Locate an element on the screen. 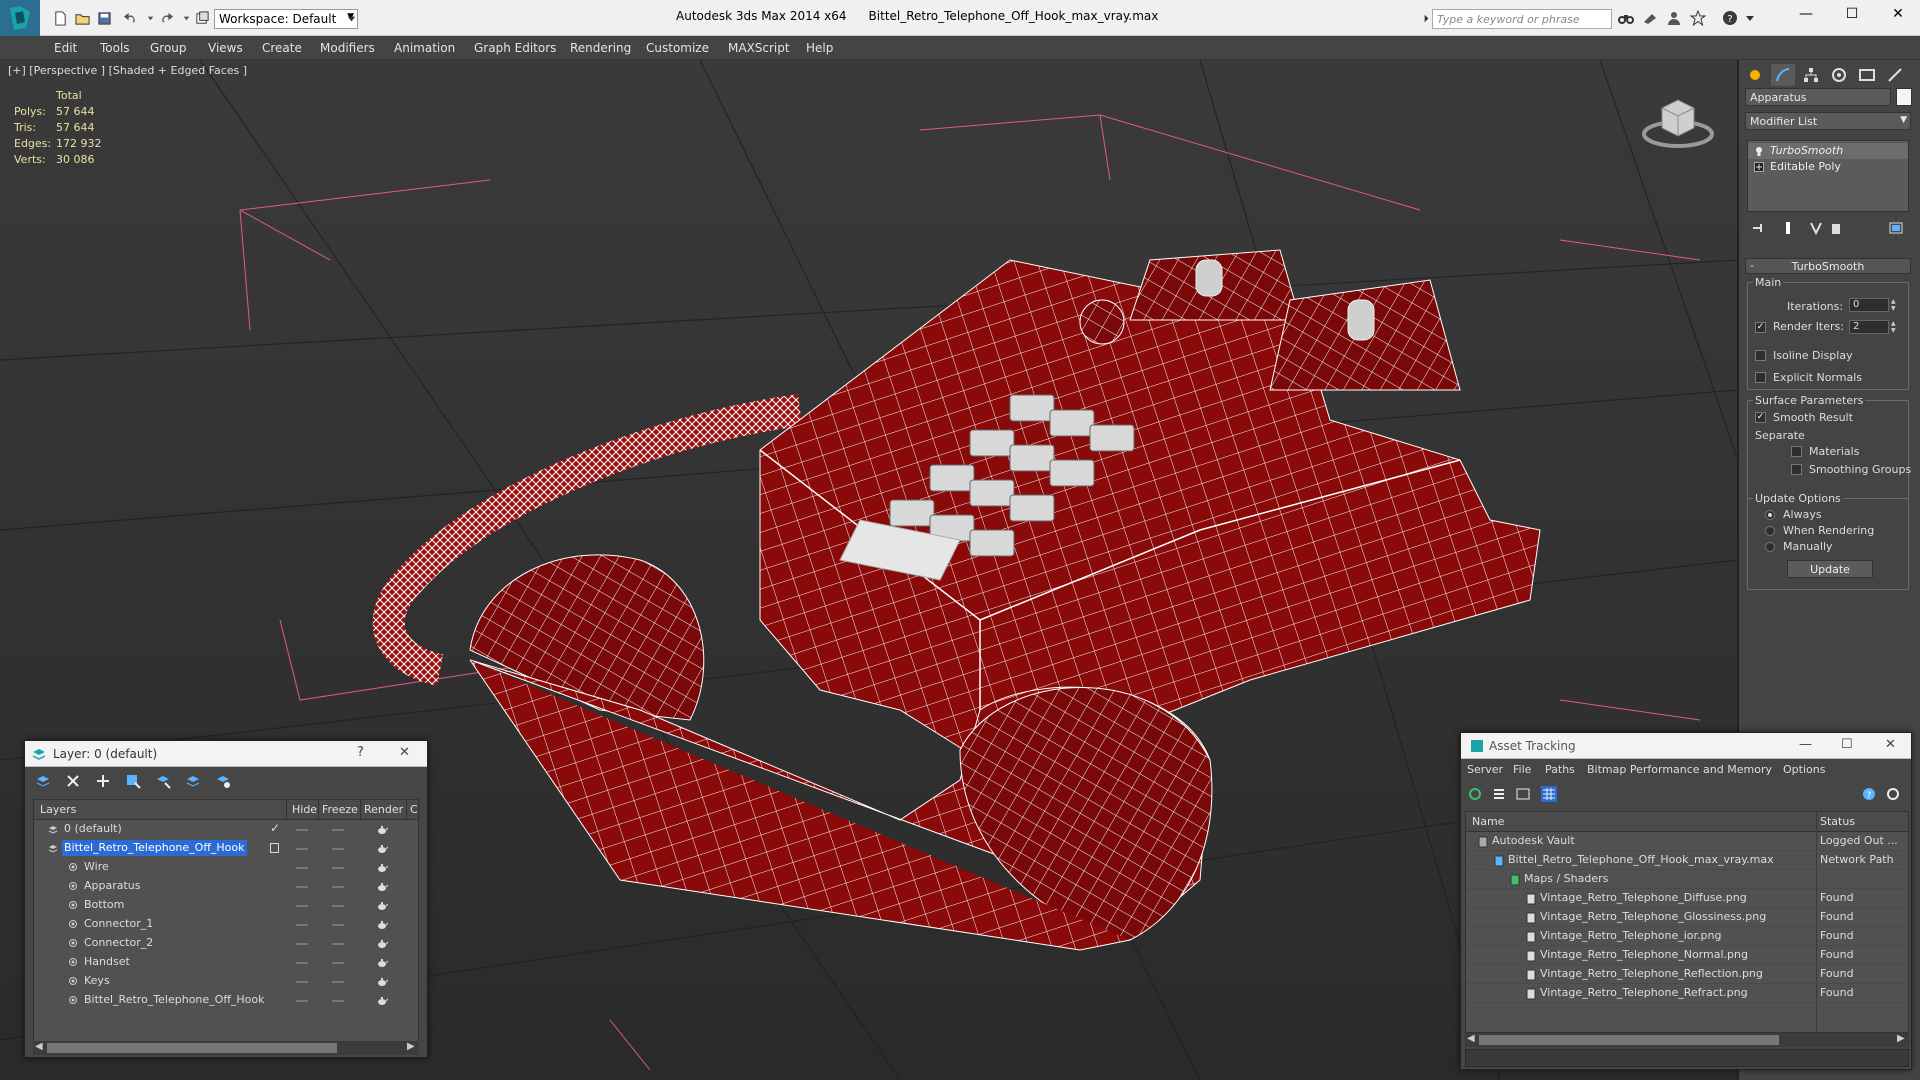 The height and width of the screenshot is (1080, 1920). object-color-swatch is located at coordinates (1904, 97).